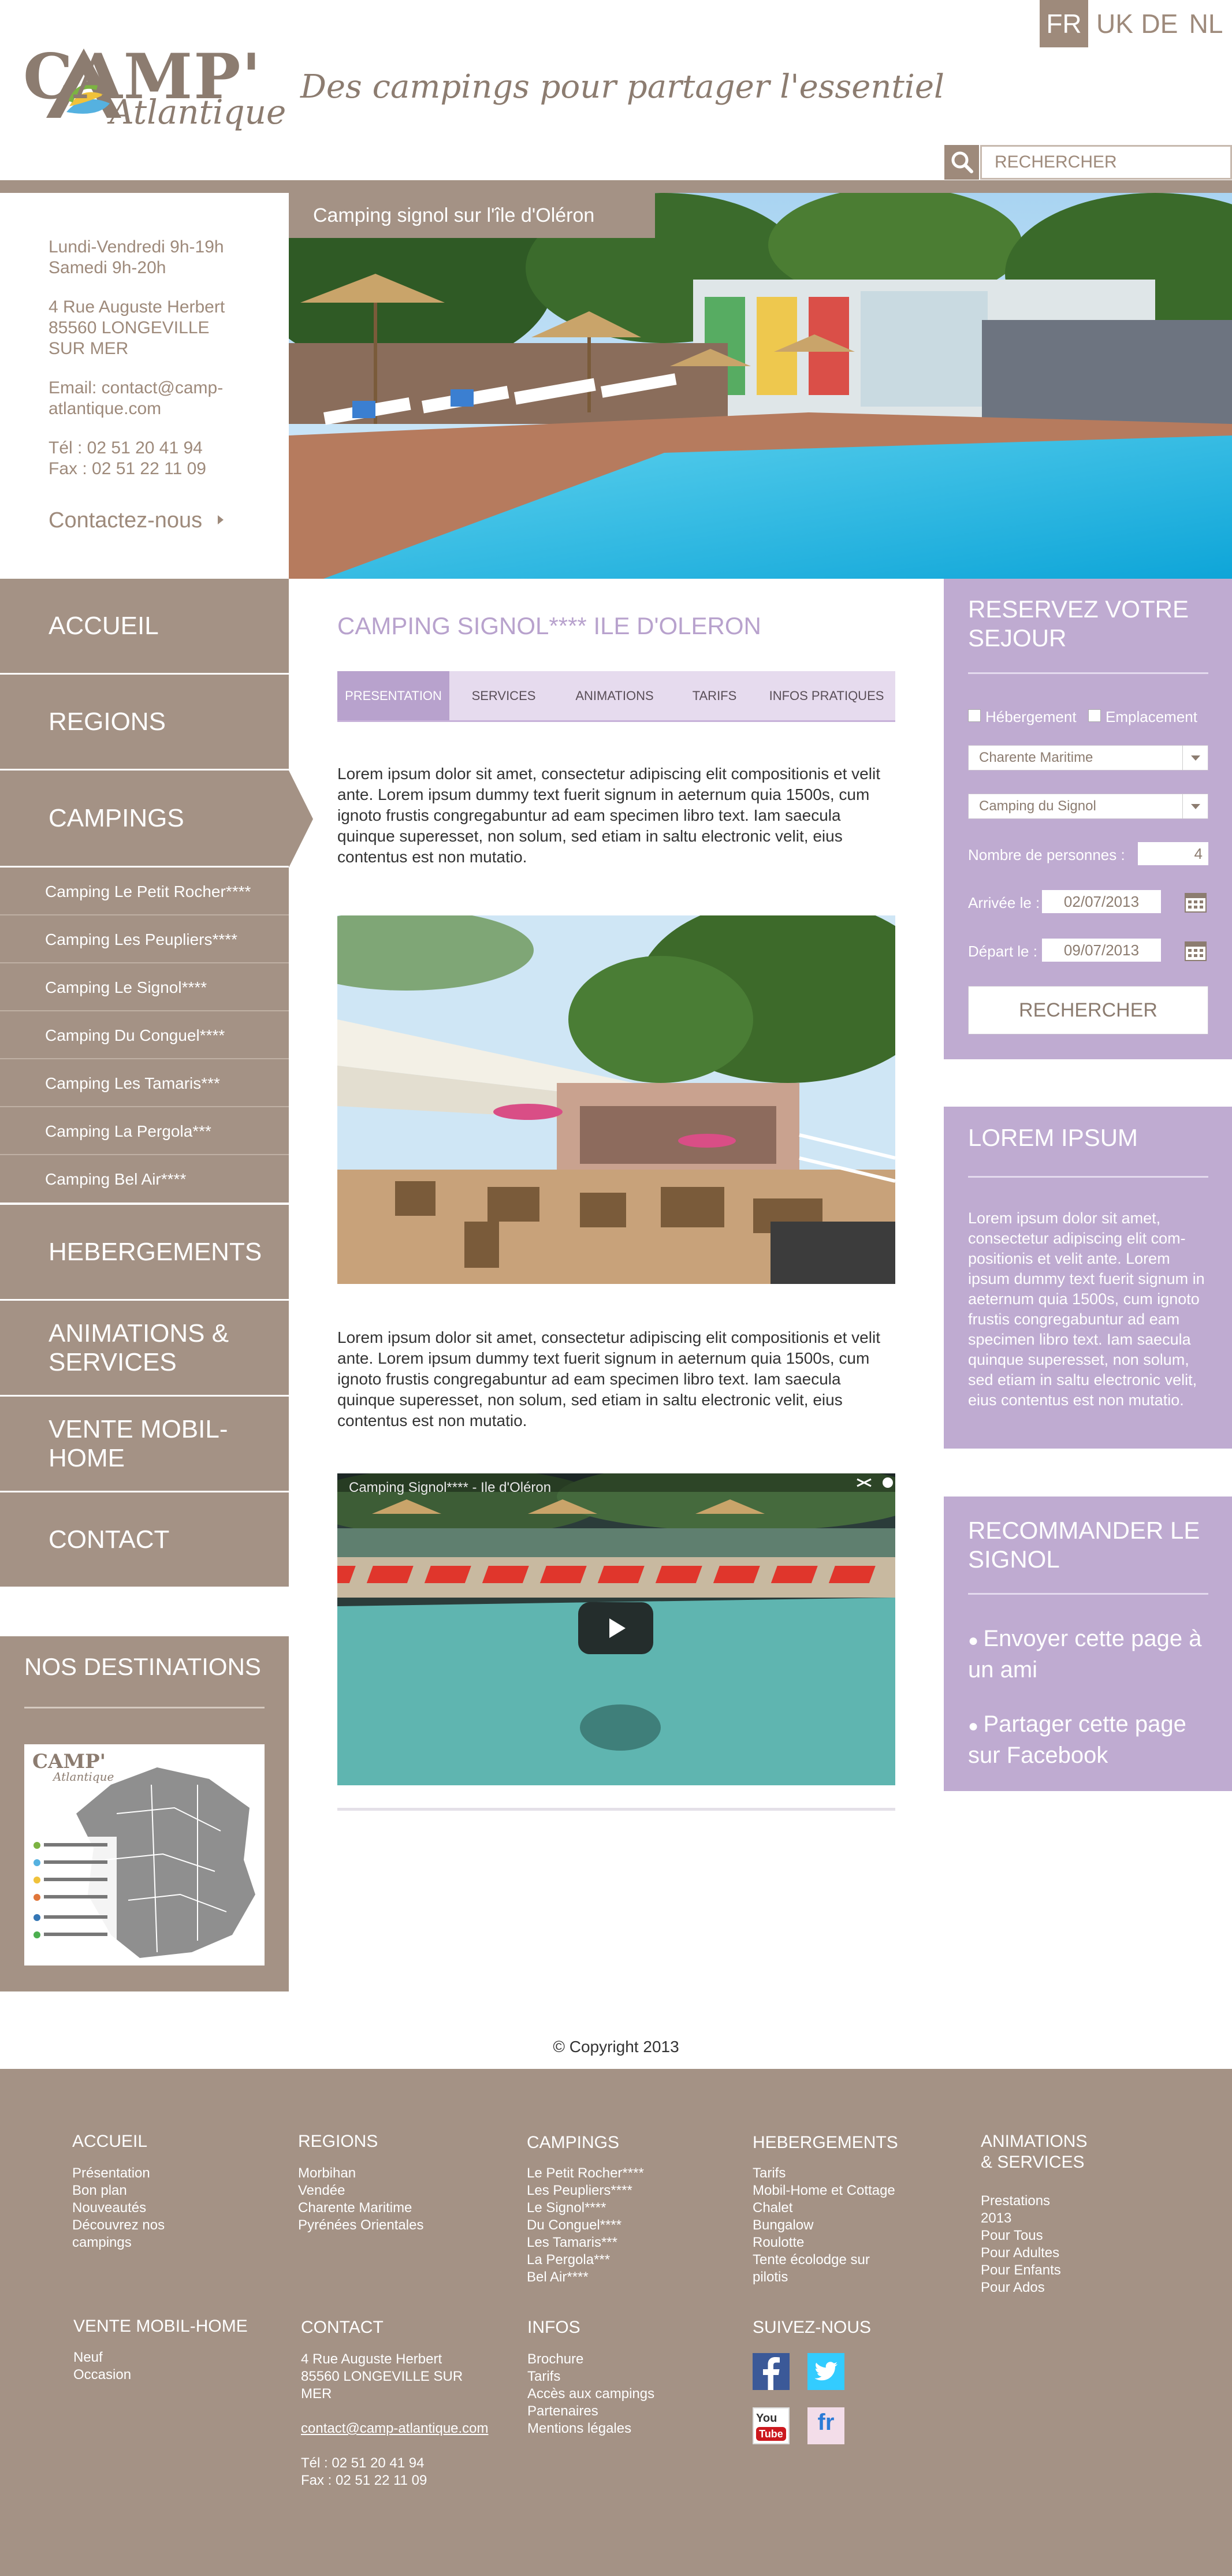 The width and height of the screenshot is (1232, 2576). I want to click on search-button, so click(961, 163).